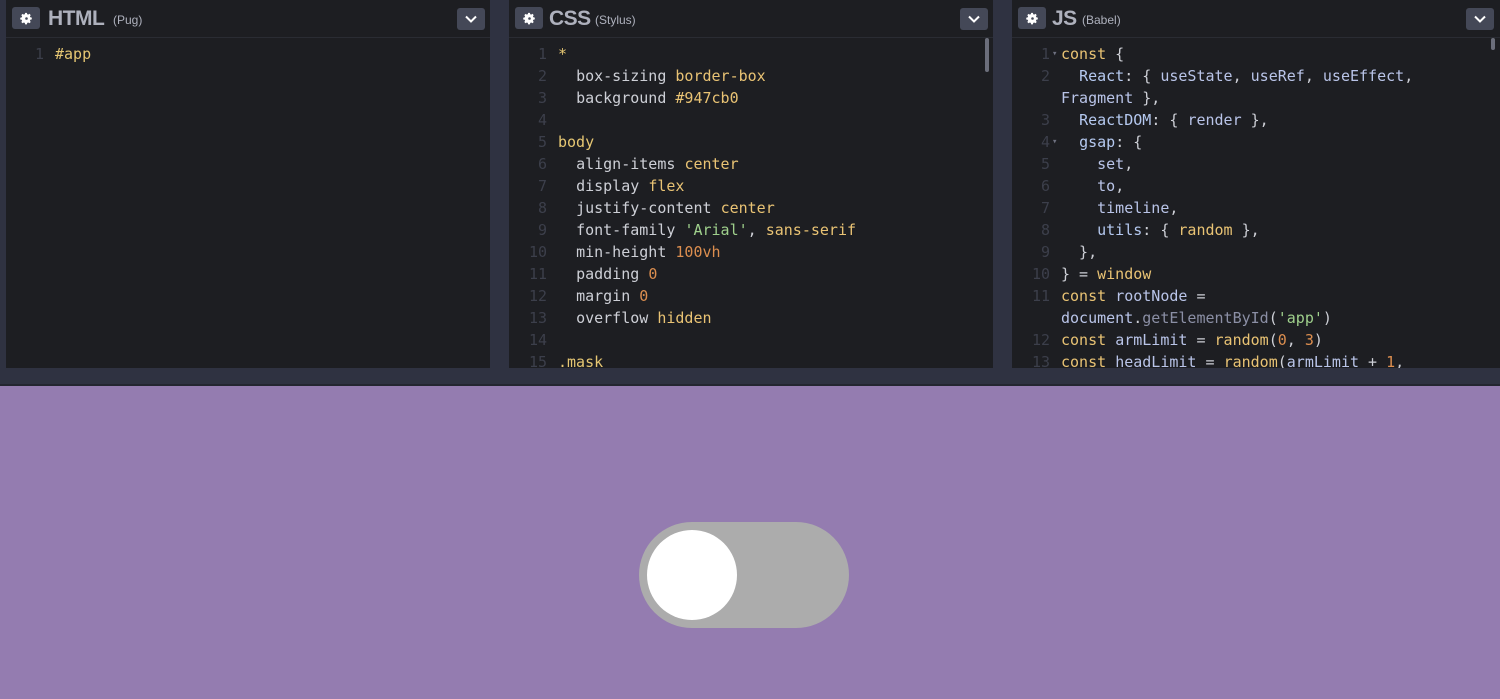 This screenshot has width=1500, height=699. Describe the element at coordinates (73, 54) in the screenshot. I see `code-text: #app` at that location.